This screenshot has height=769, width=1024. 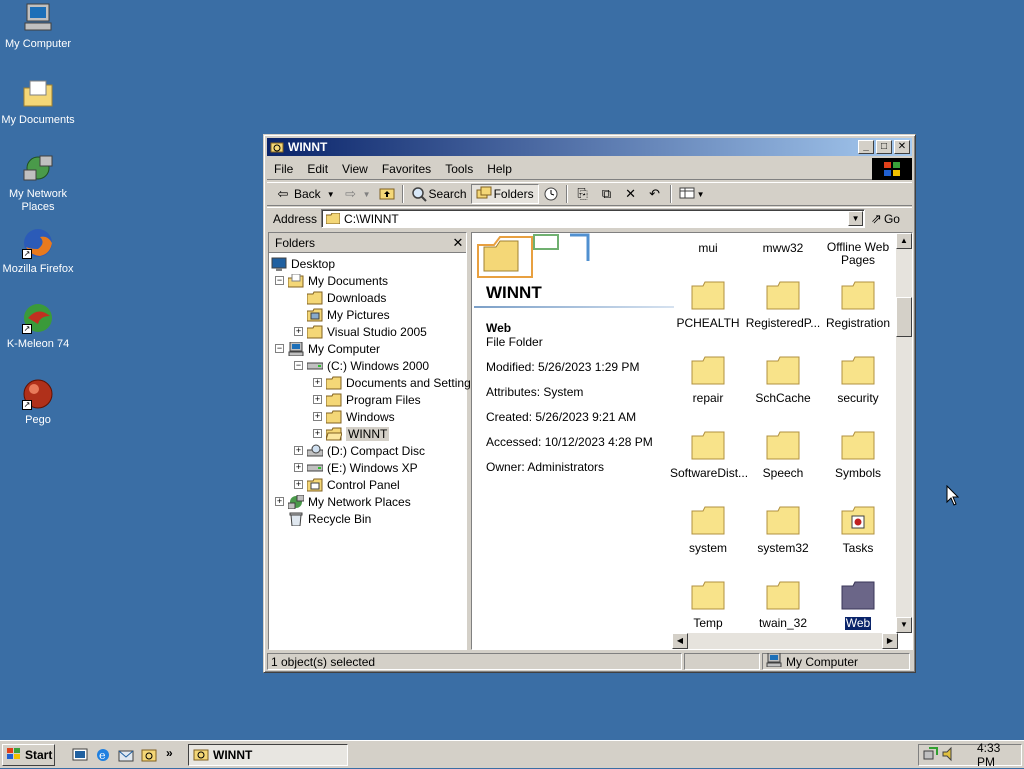 I want to click on folder-icon, so click(x=858, y=595).